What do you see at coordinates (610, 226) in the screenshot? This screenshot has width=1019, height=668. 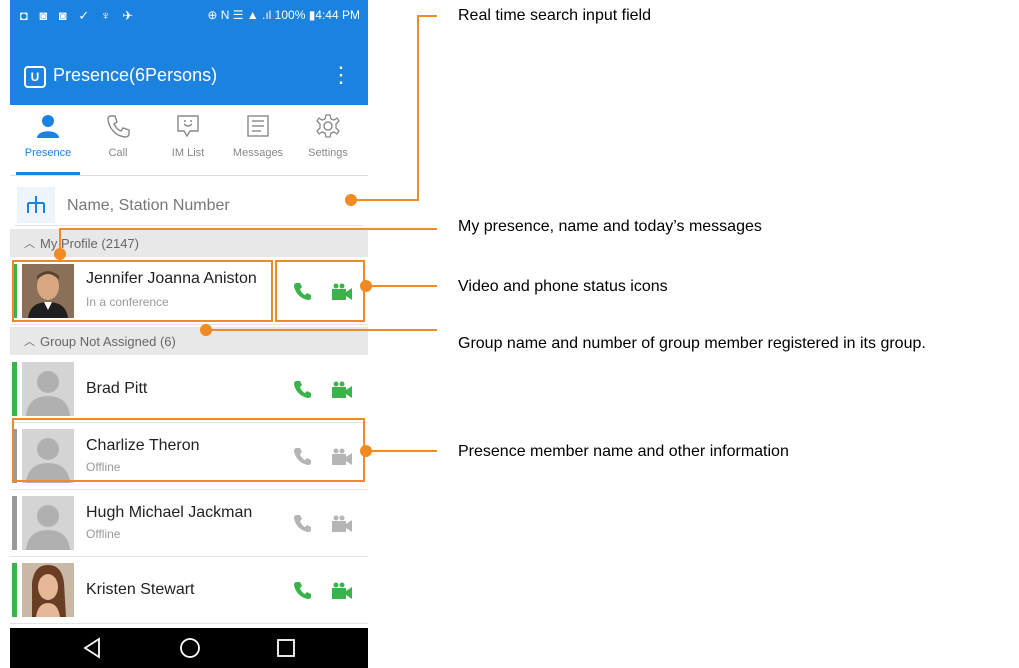 I see `callout-my-presence: My presence, name and today’s messages` at bounding box center [610, 226].